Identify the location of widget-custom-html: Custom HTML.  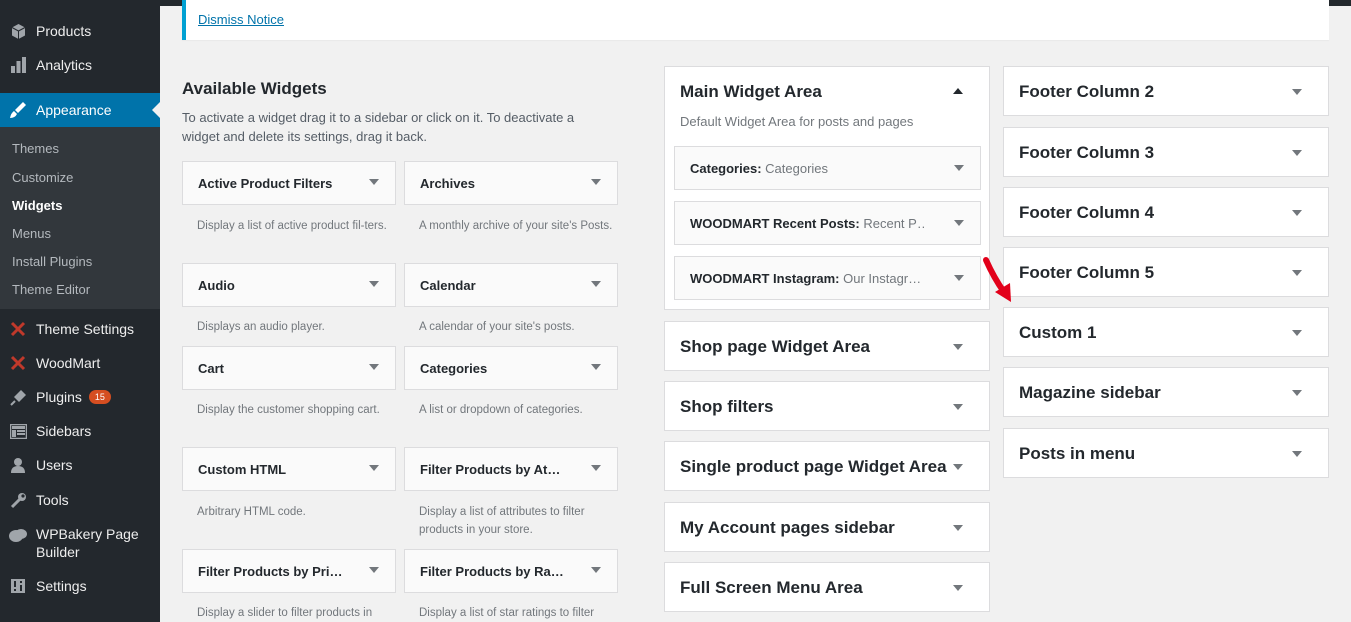
(289, 469).